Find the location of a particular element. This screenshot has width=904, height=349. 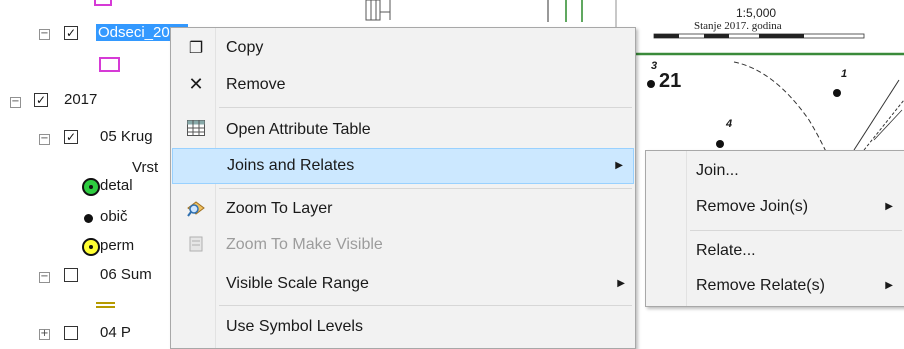

attribute-table-icon is located at coordinates (196, 130).